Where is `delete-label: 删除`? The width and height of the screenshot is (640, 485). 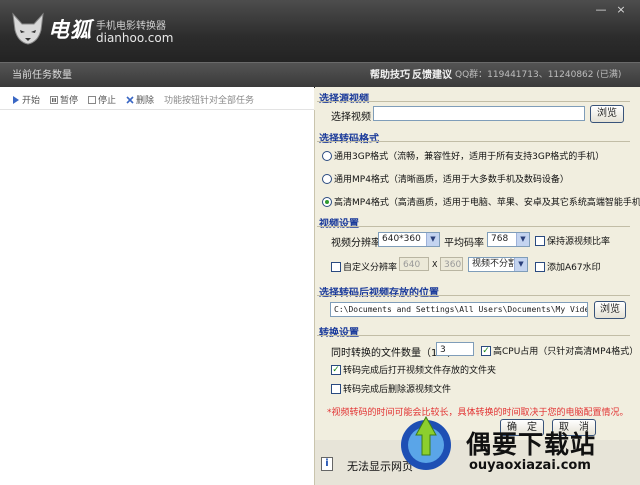 delete-label: 删除 is located at coordinates (145, 101).